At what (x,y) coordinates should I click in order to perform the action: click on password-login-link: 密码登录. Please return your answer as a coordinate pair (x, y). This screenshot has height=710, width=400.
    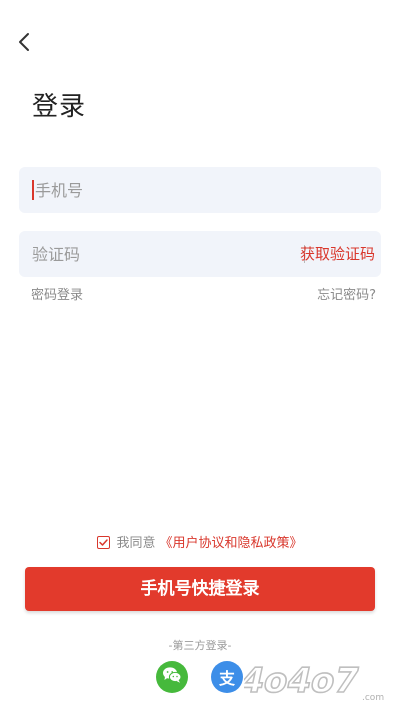
    Looking at the image, I should click on (57, 293).